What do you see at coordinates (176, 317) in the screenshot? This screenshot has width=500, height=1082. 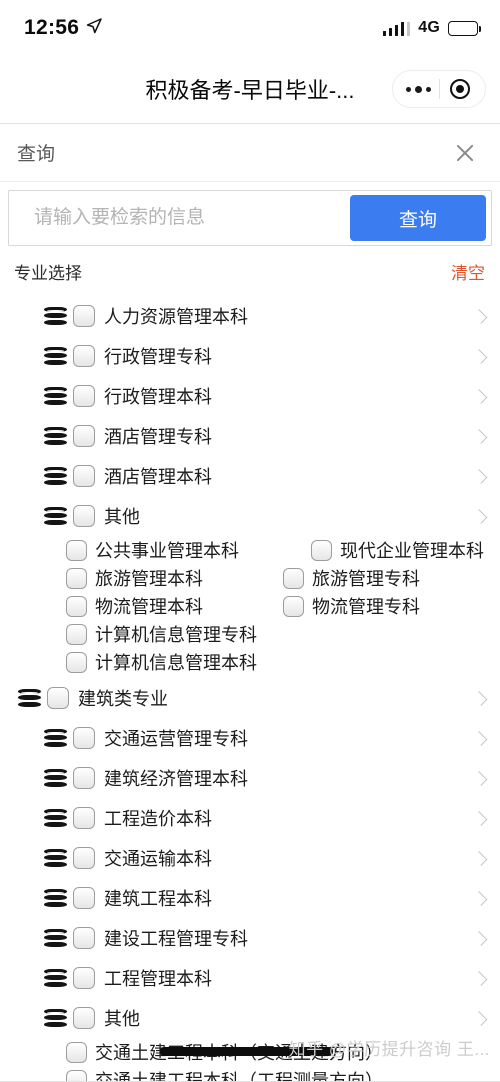 I see `node-label: 人力资源管理本科` at bounding box center [176, 317].